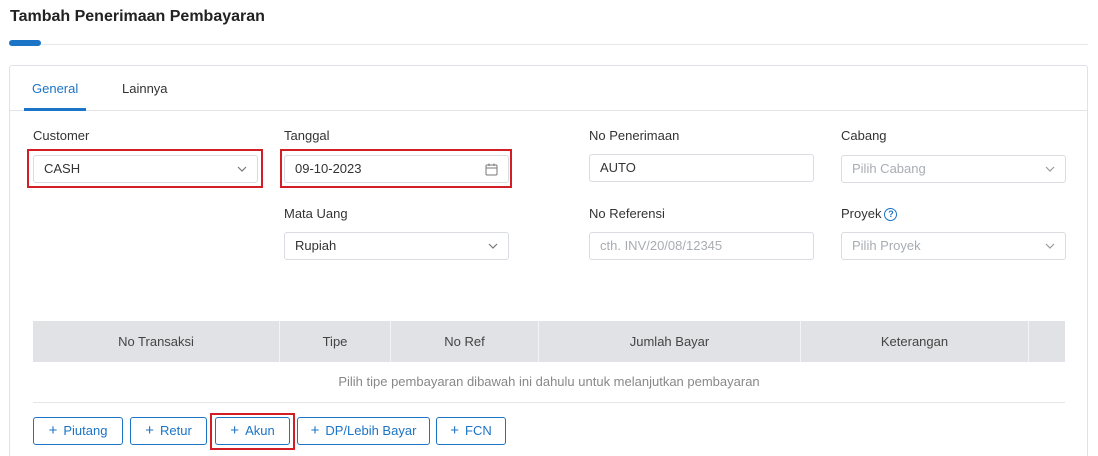 This screenshot has height=456, width=1098. What do you see at coordinates (316, 245) in the screenshot?
I see `mata-uang-value: Rupiah` at bounding box center [316, 245].